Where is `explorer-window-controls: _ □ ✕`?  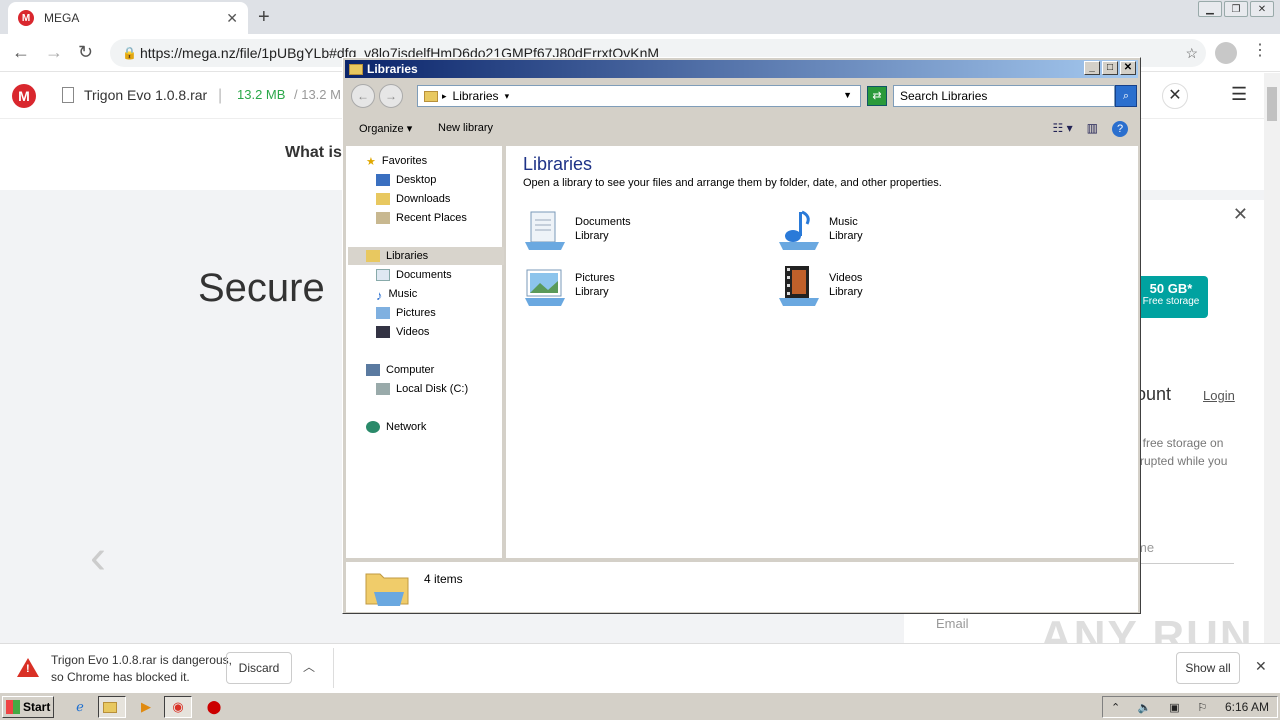 explorer-window-controls: _ □ ✕ is located at coordinates (1110, 68).